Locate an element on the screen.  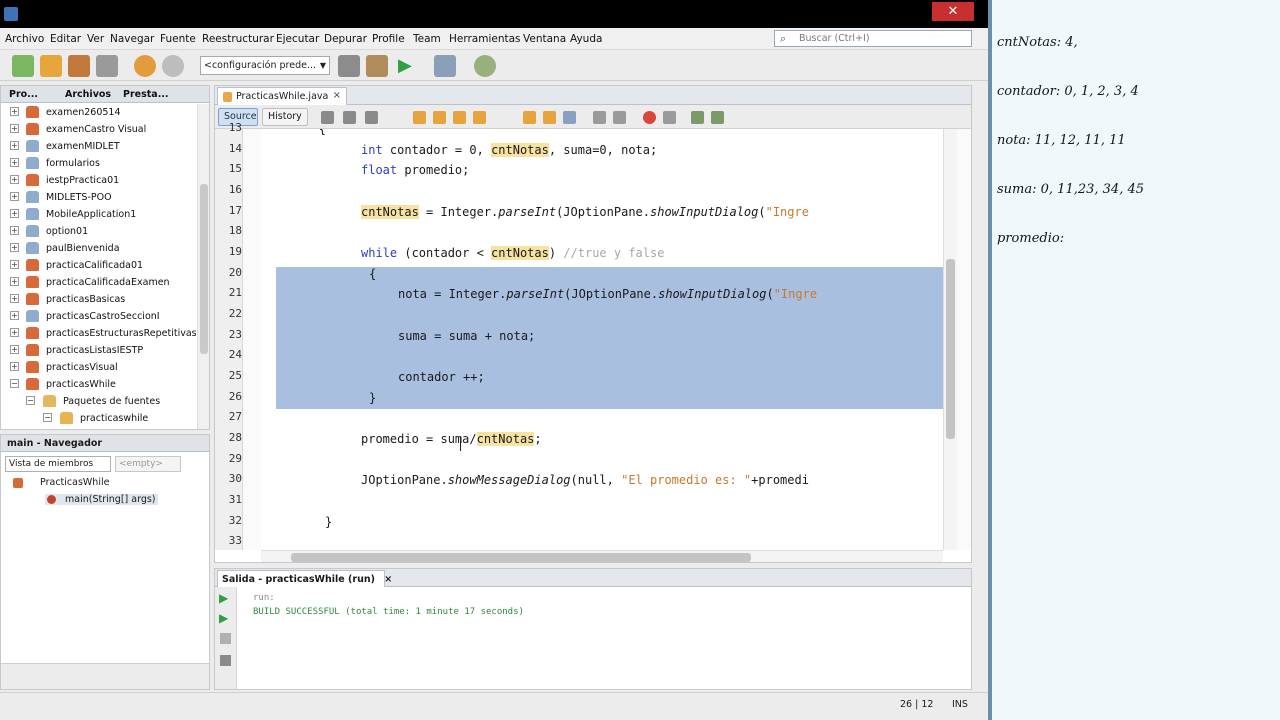
tree-item: + formularios is located at coordinates (99, 163).